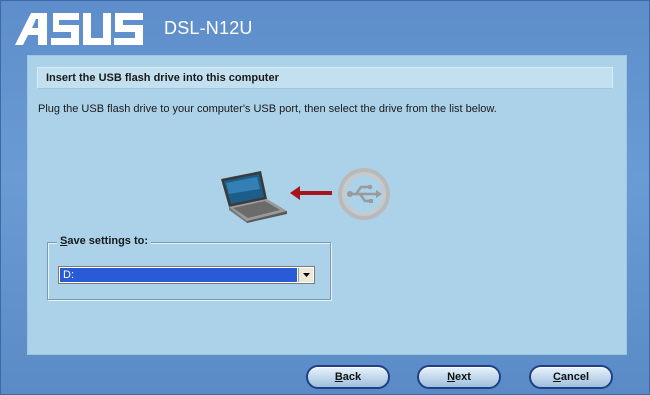  What do you see at coordinates (311, 193) in the screenshot?
I see `arrow-left-icon` at bounding box center [311, 193].